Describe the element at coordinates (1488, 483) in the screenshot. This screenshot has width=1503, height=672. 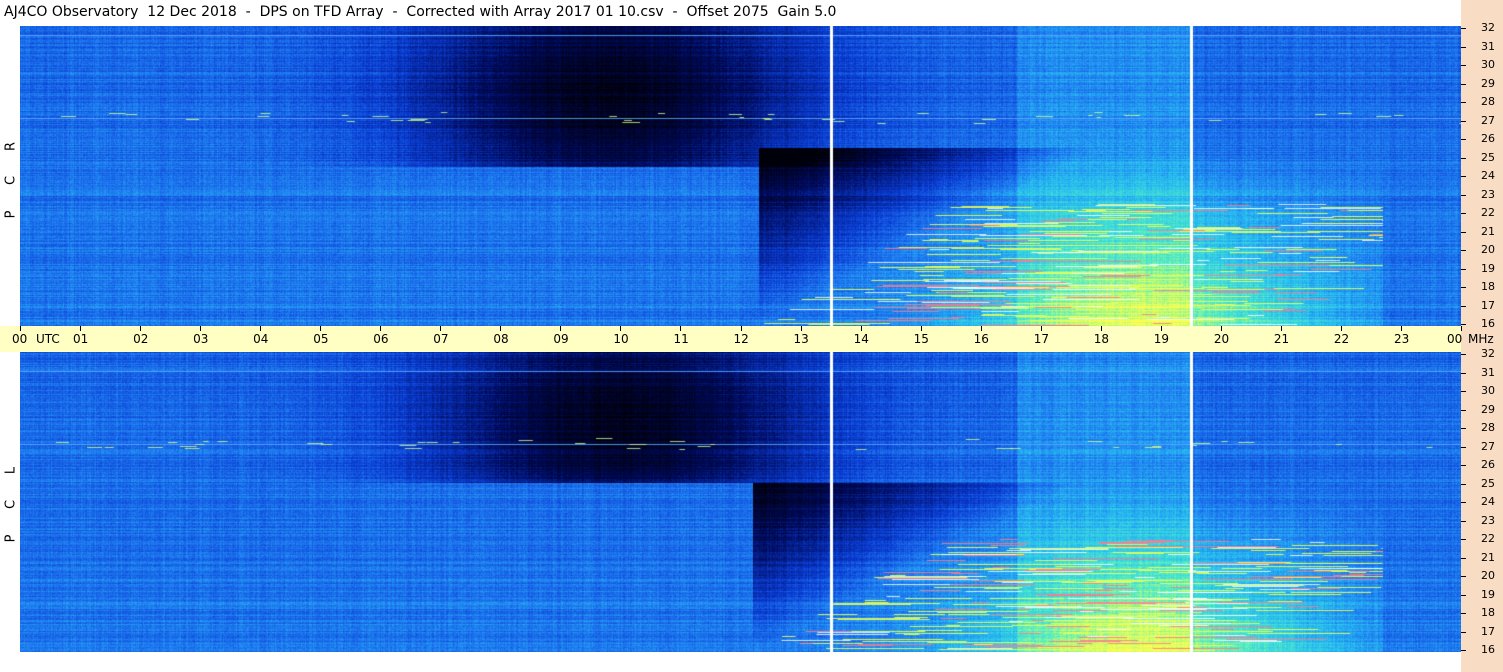
I see `frequency-tick-label: 25` at that location.